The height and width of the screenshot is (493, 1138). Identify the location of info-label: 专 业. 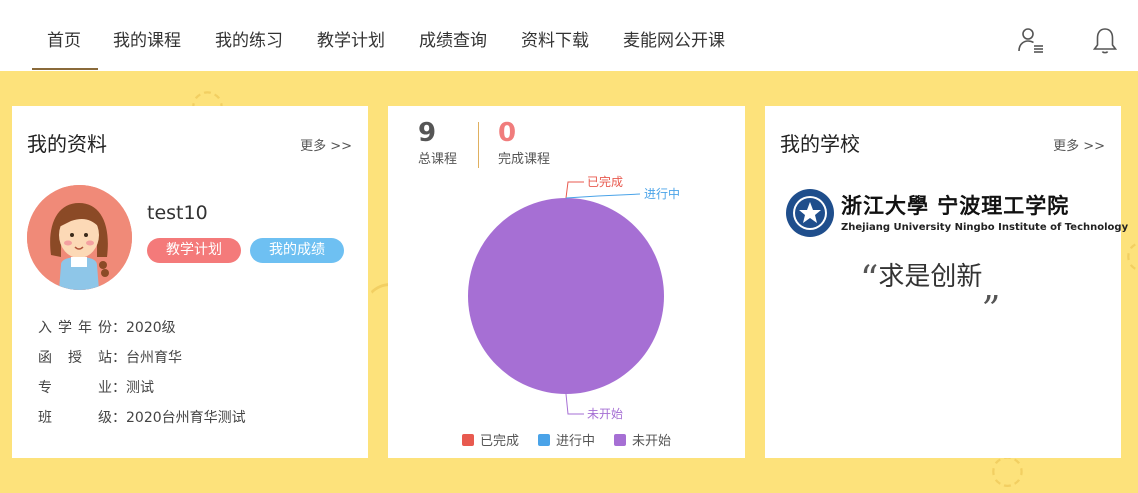
(75, 388).